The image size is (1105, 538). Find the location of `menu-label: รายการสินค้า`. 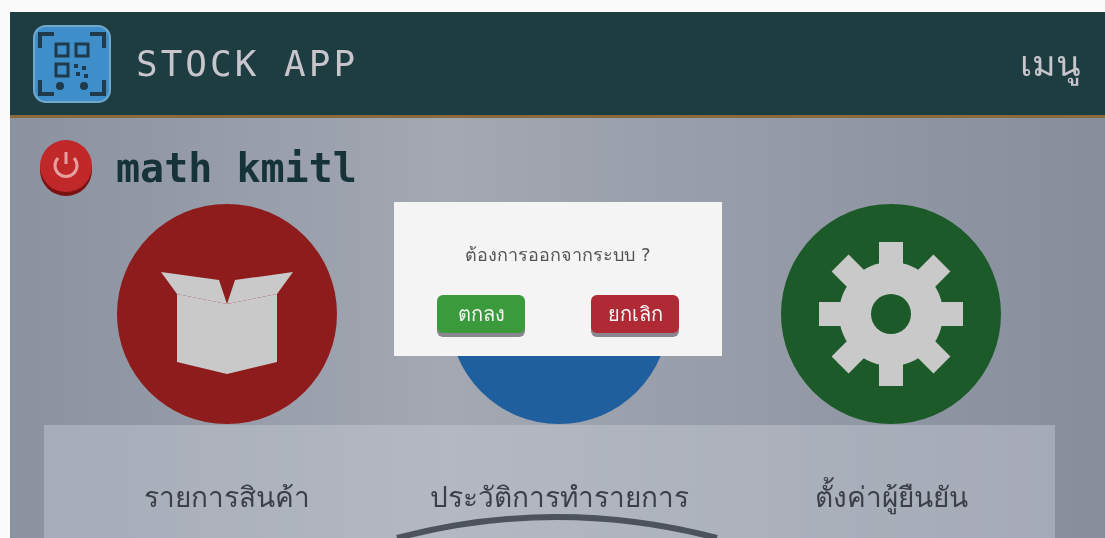

menu-label: รายการสินค้า is located at coordinates (227, 497).